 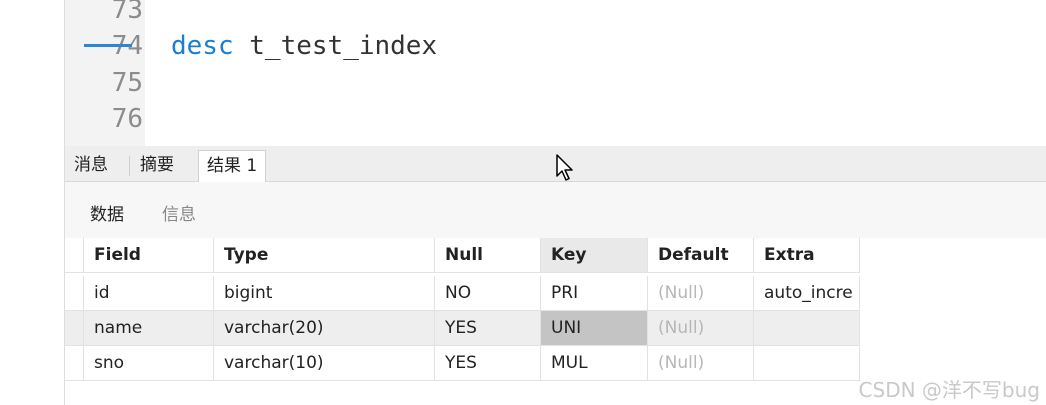 I want to click on cell-type: varchar(10), so click(x=324, y=363).